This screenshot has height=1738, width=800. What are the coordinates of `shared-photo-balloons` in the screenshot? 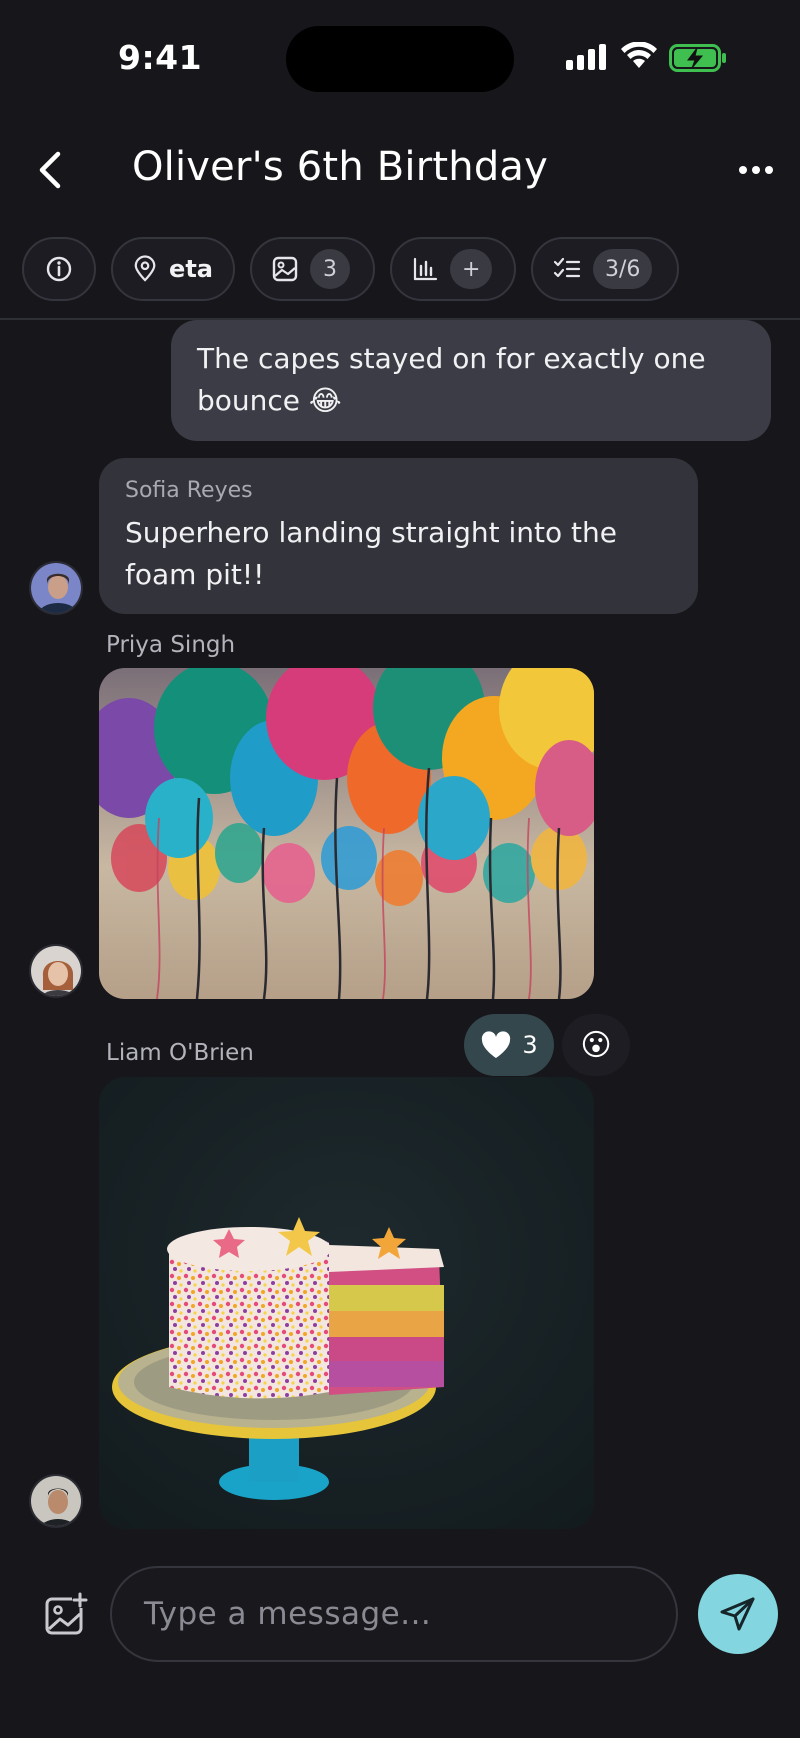 It's located at (346, 833).